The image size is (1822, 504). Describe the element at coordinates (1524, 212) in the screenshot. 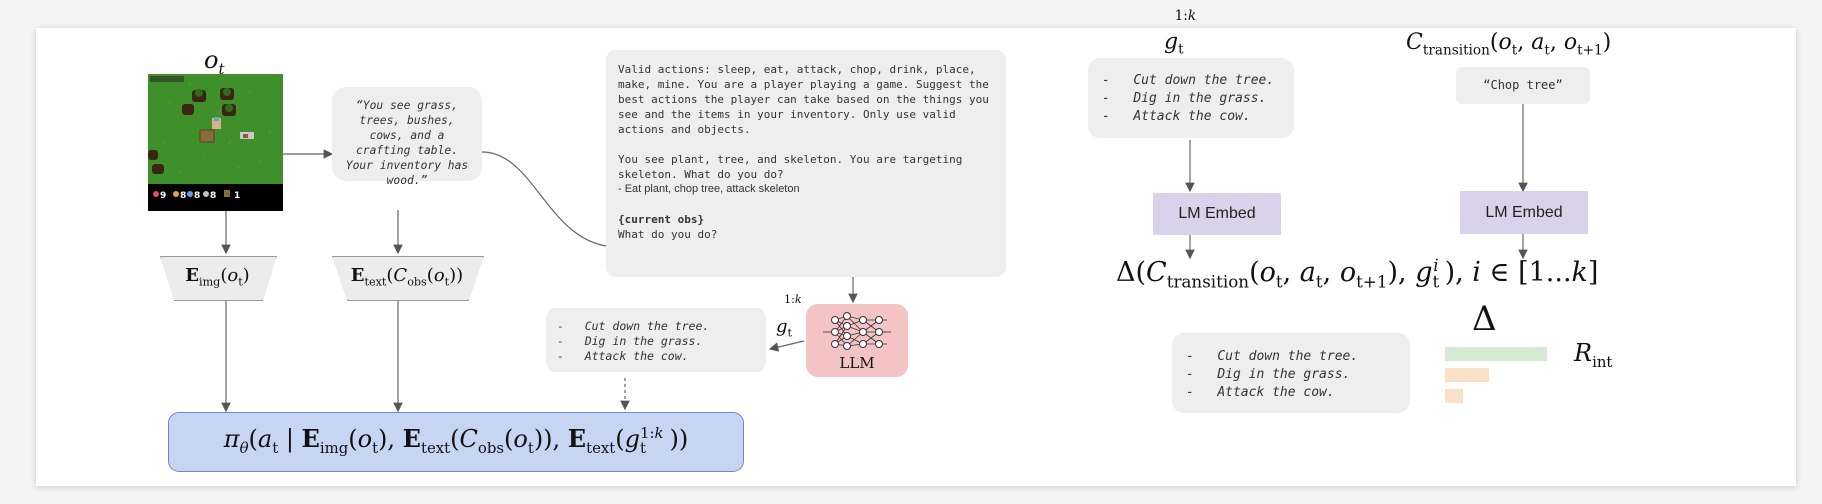

I see `lm-embed-right: LM Embed` at that location.